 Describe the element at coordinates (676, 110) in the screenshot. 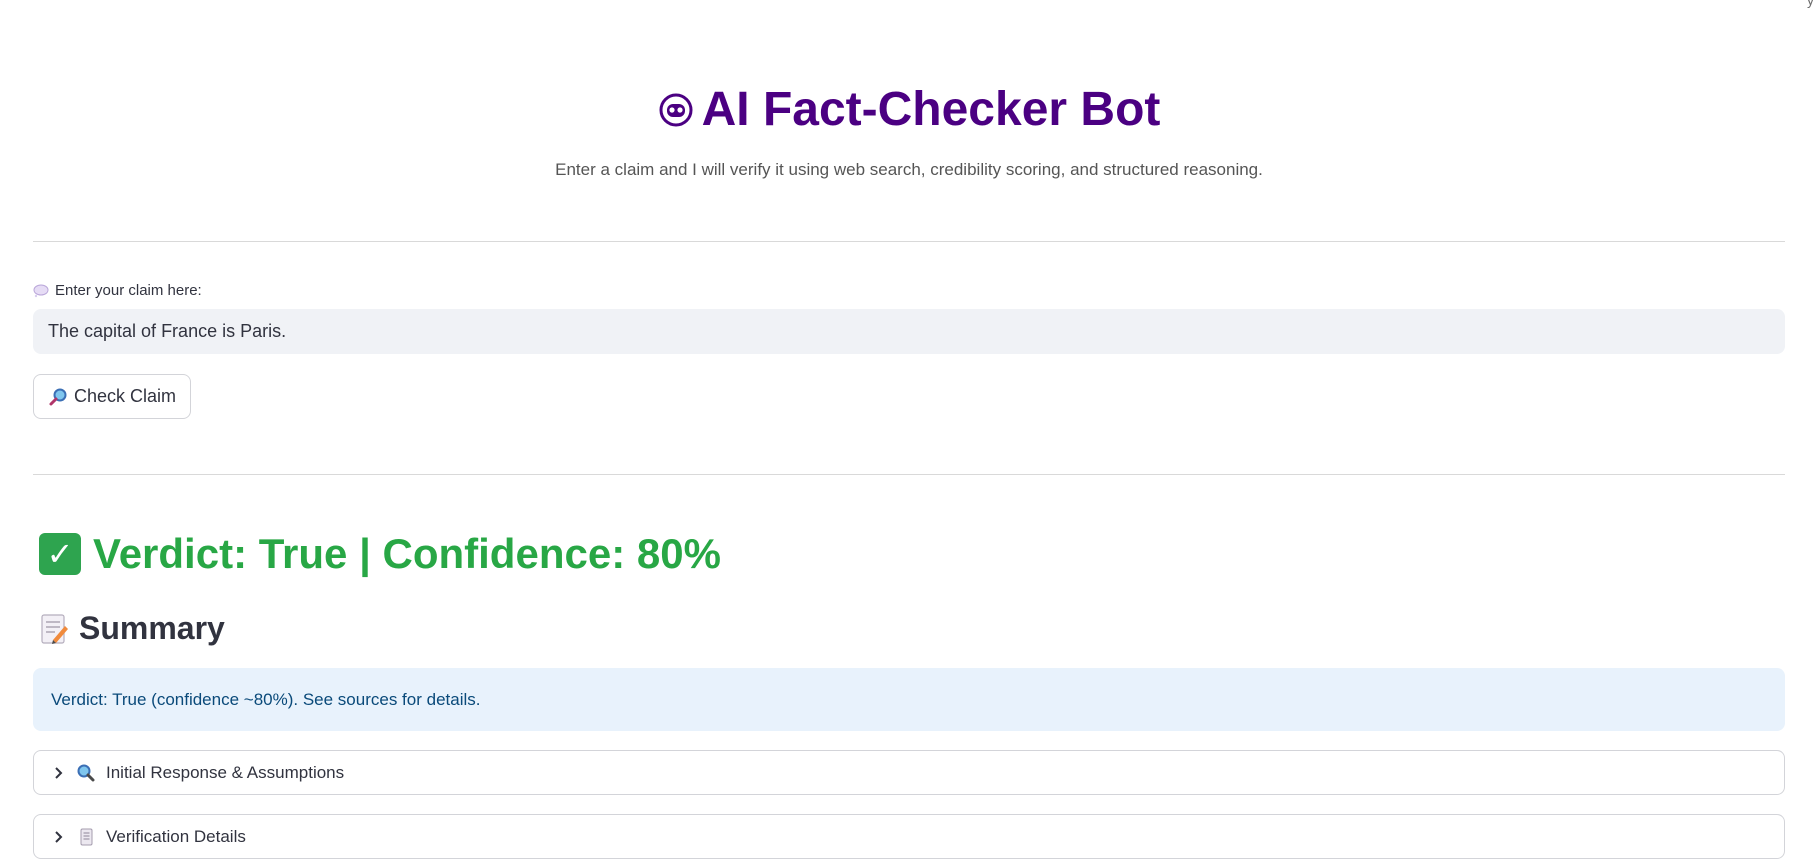

I see `robot-icon` at that location.